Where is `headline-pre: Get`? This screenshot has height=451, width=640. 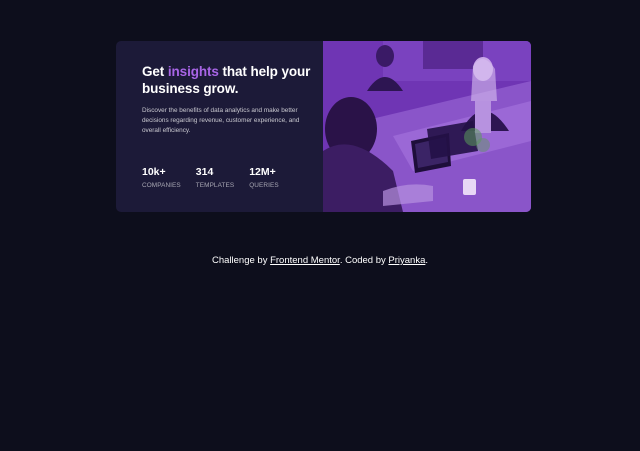 headline-pre: Get is located at coordinates (155, 71).